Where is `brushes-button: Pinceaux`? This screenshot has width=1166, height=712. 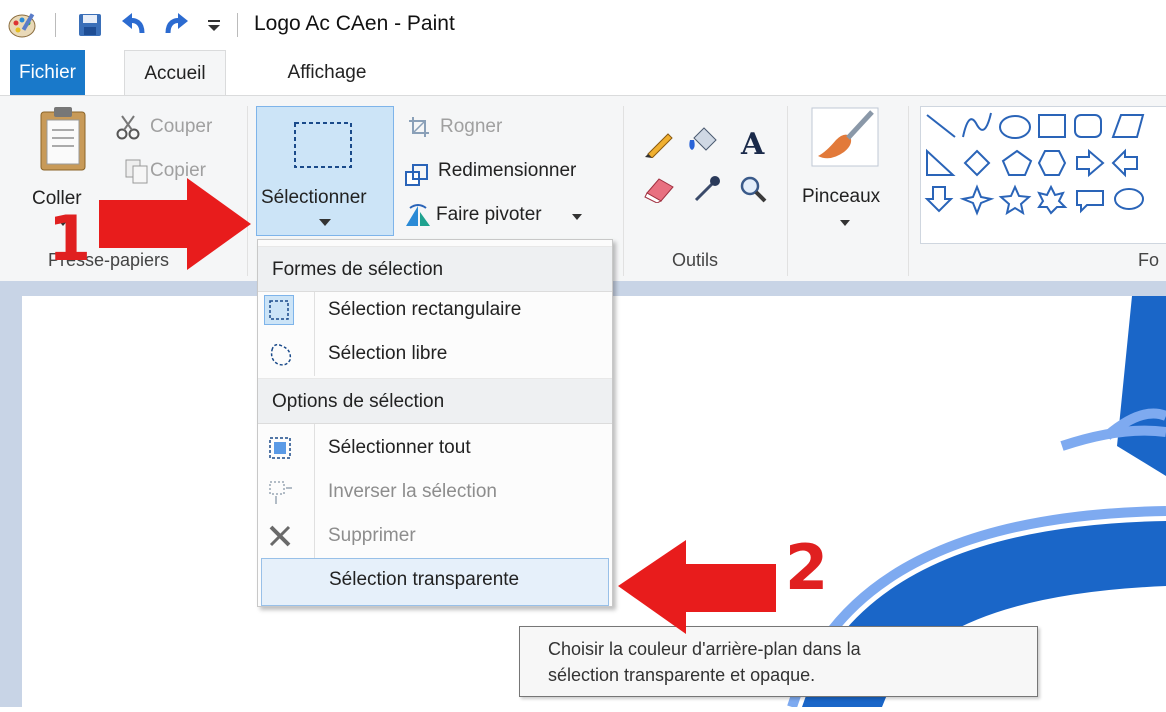
brushes-button: Pinceaux is located at coordinates (841, 197).